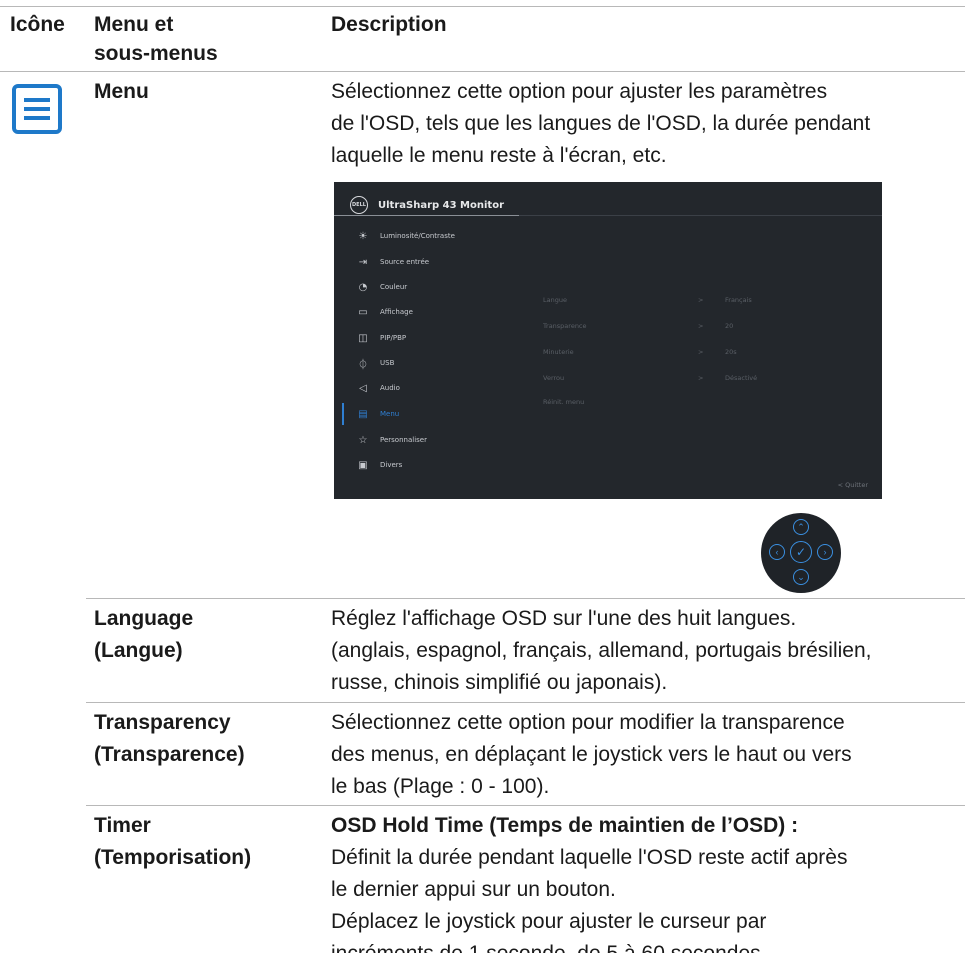 This screenshot has width=965, height=953. I want to click on others-icon: ▣, so click(363, 465).